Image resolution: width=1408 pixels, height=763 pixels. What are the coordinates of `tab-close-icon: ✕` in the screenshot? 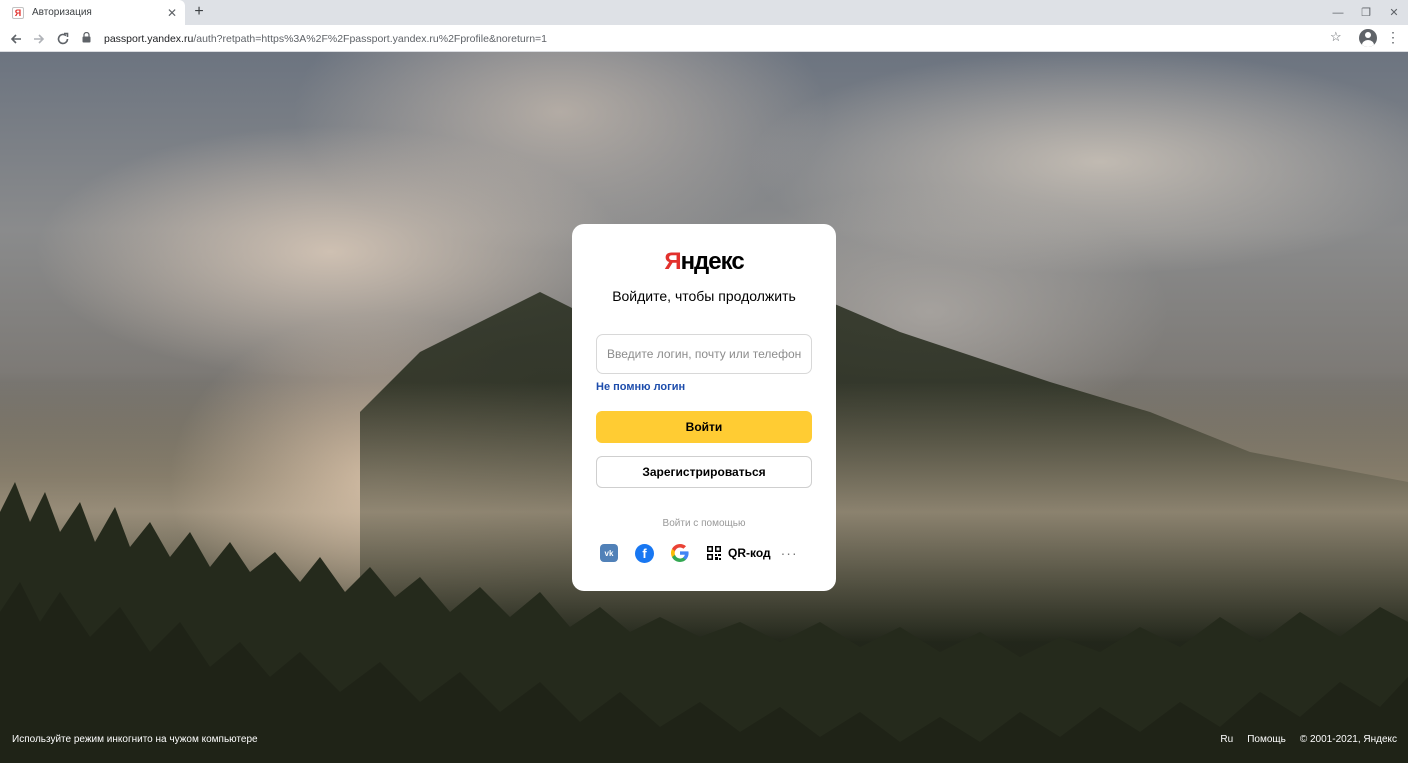 It's located at (172, 13).